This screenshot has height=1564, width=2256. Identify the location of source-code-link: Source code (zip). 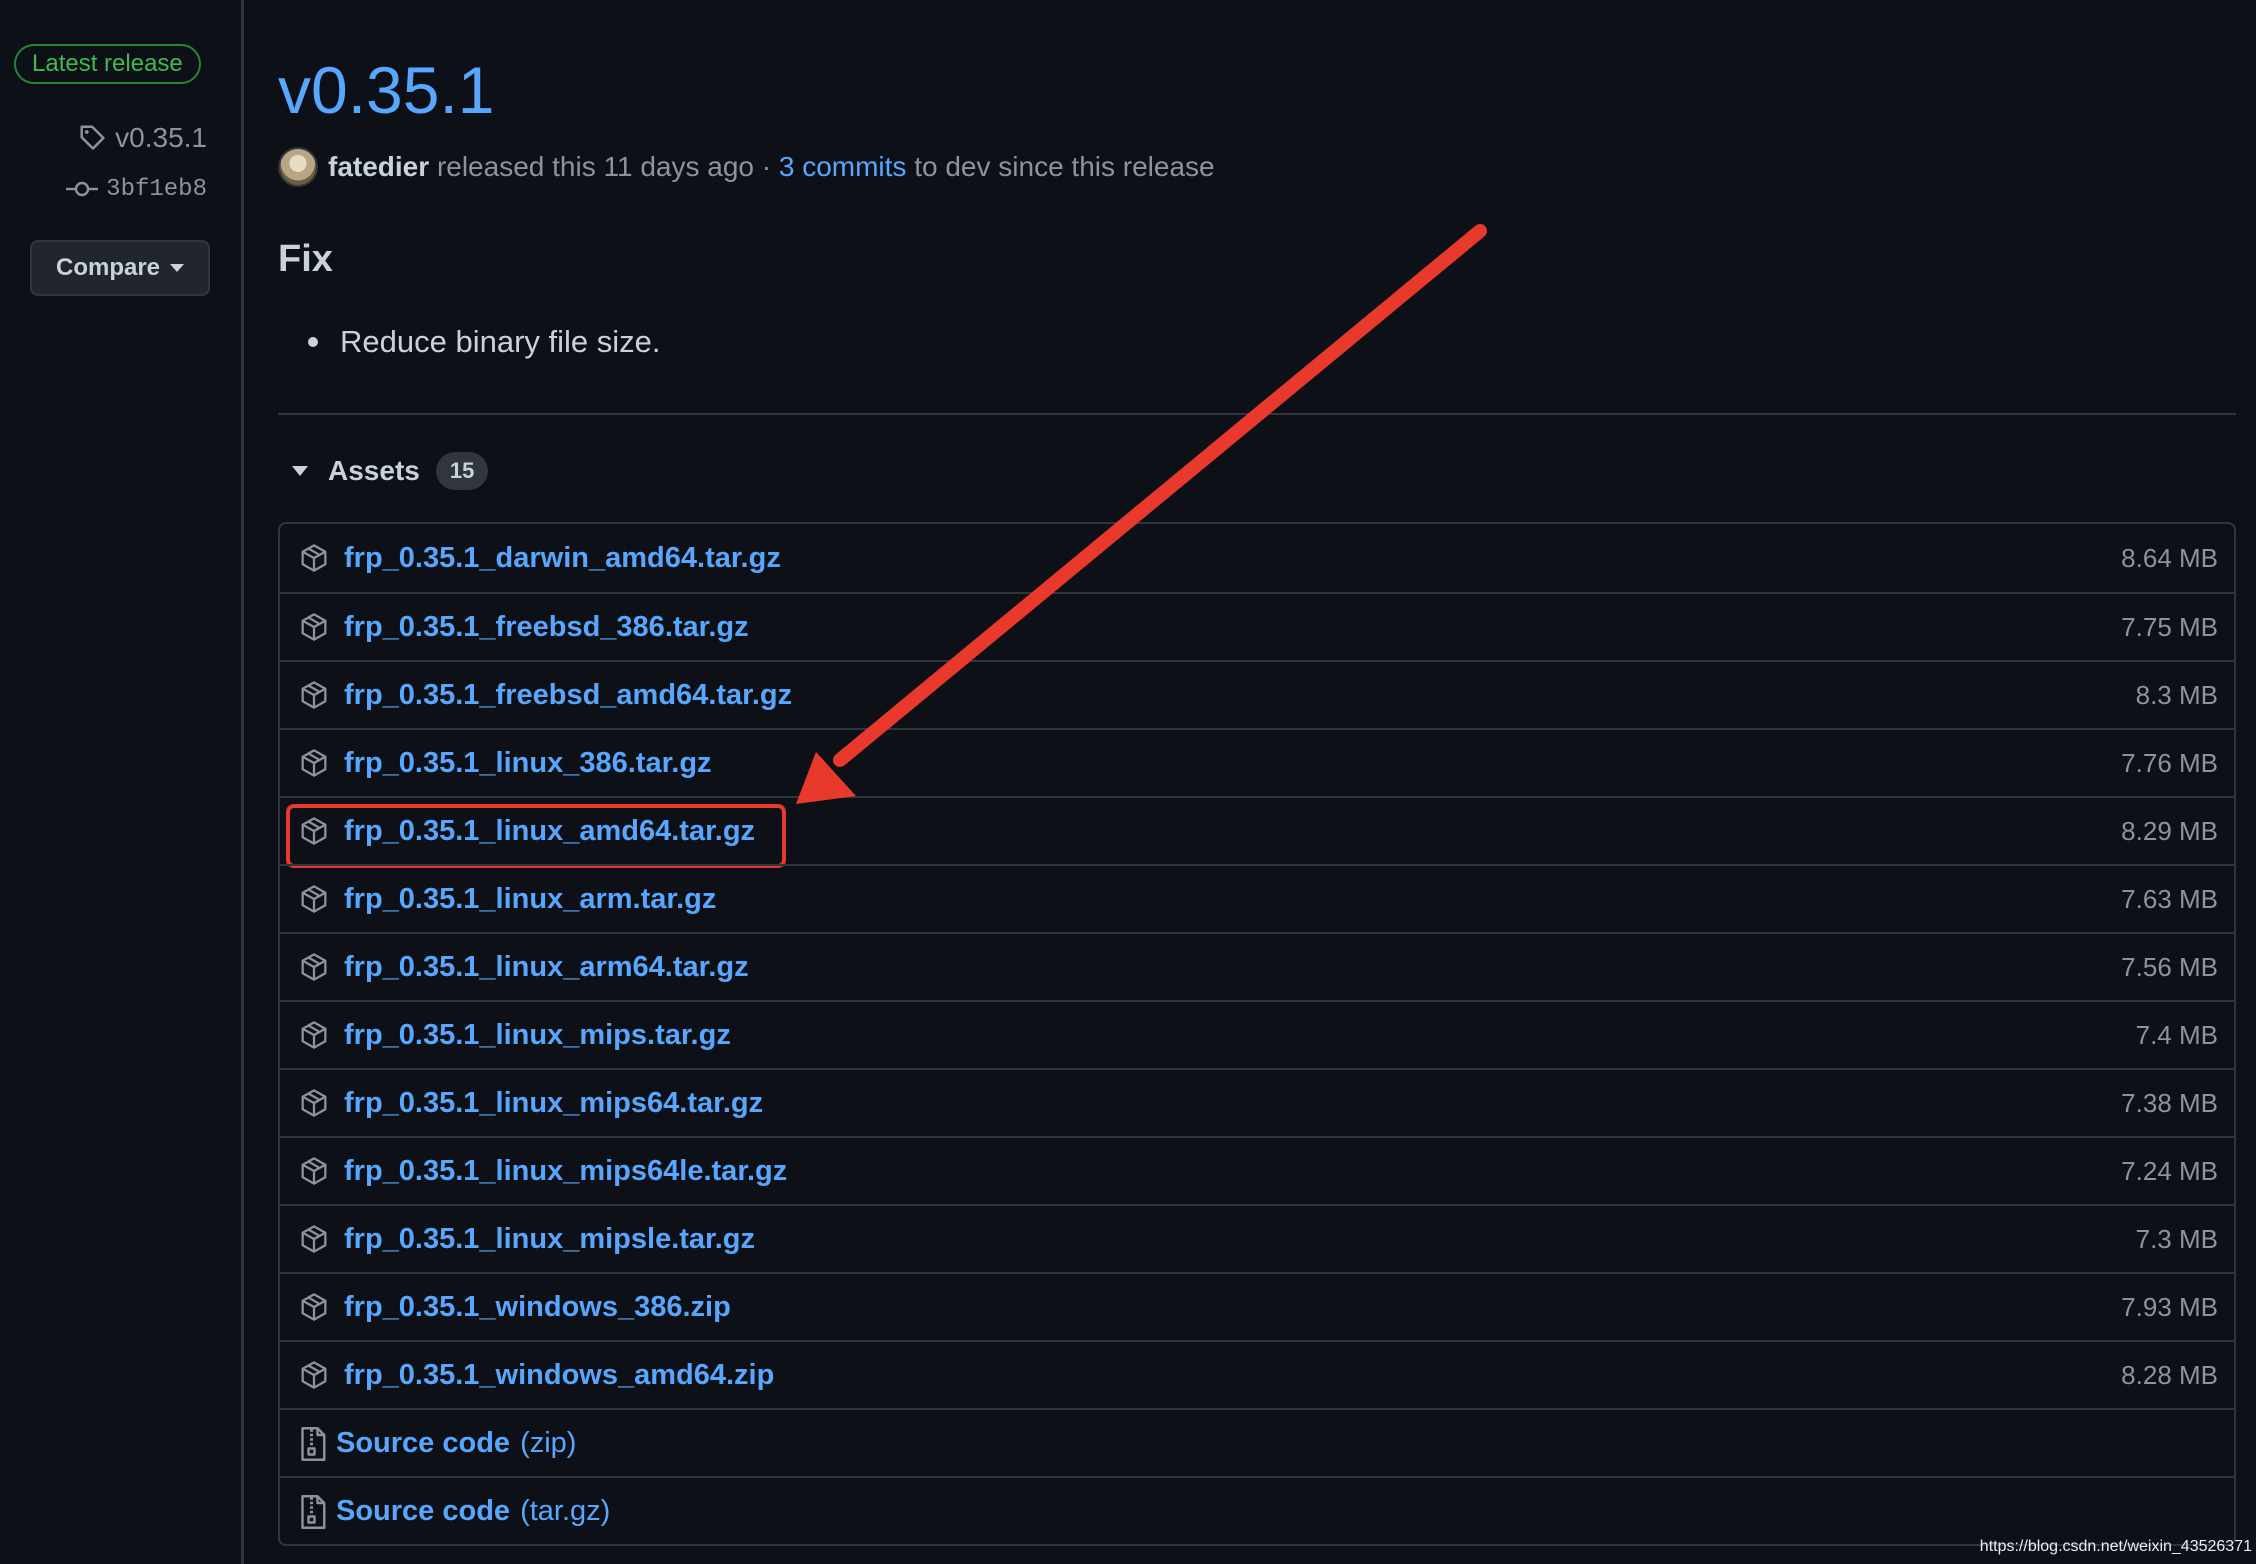
(456, 1443).